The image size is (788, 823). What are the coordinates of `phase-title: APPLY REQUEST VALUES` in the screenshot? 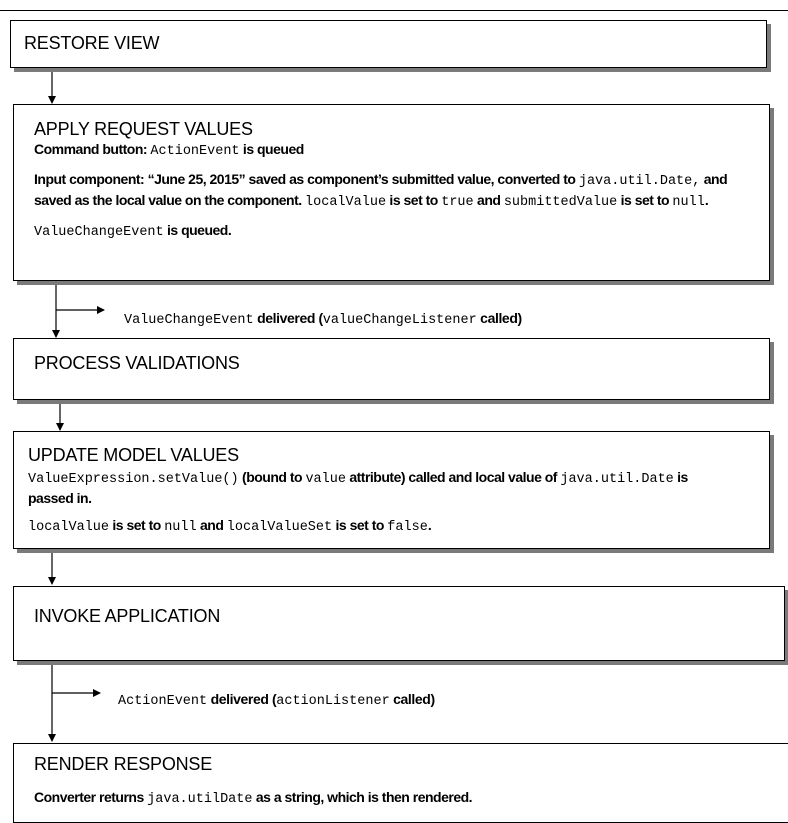 It's located at (143, 129).